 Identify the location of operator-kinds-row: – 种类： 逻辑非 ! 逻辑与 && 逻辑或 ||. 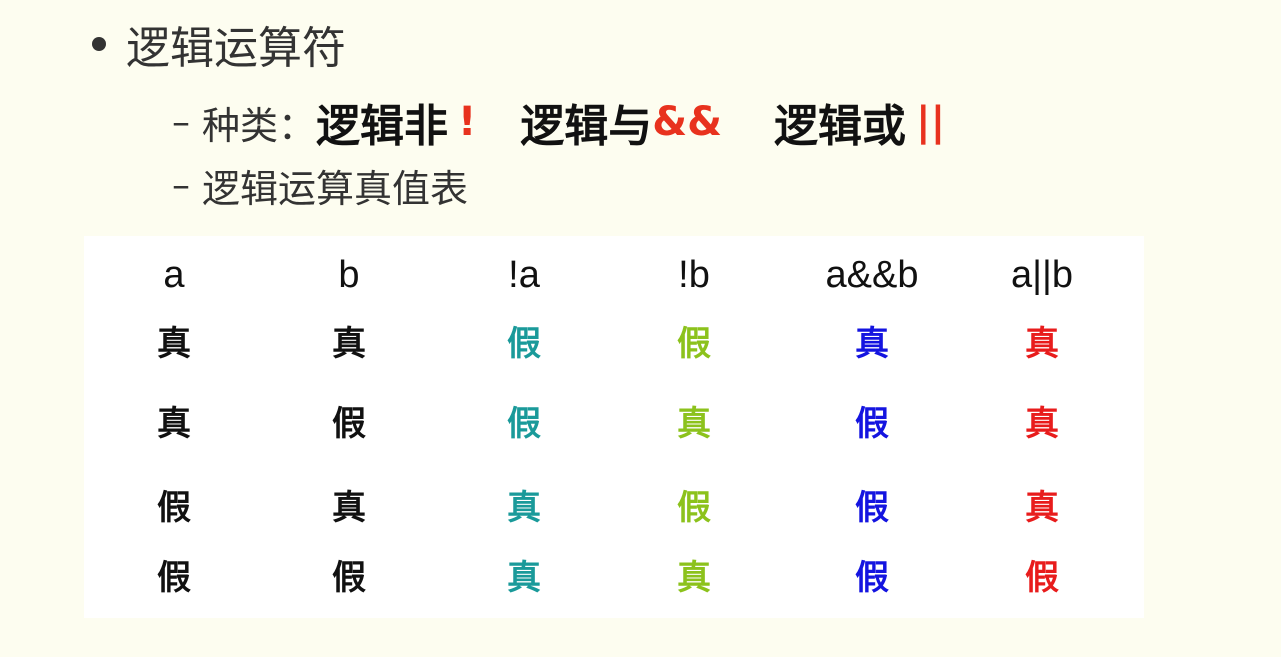
(558, 122).